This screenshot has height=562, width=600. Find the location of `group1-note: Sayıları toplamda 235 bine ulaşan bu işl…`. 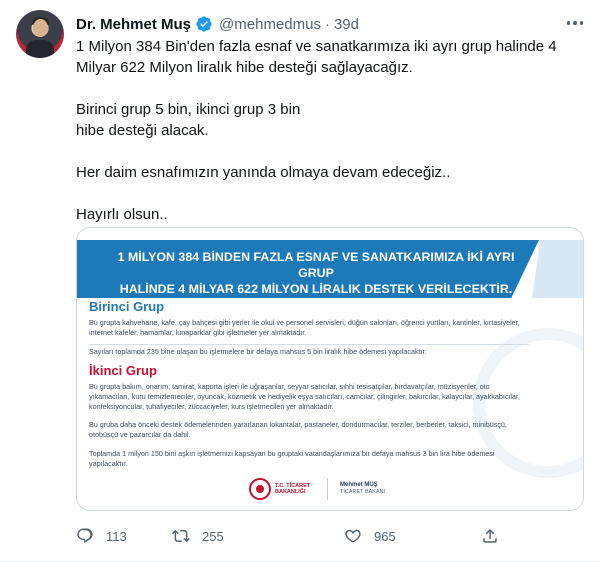

group1-note: Sayıları toplamda 235 bine ulaşan bu işl… is located at coordinates (258, 352).